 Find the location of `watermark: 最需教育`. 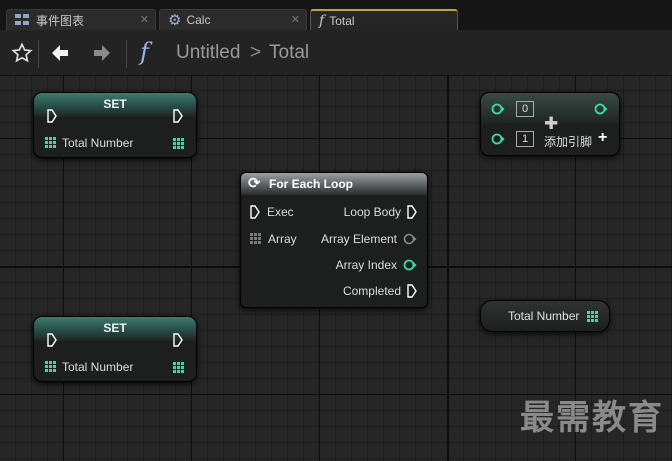

watermark: 最需教育 is located at coordinates (592, 418).